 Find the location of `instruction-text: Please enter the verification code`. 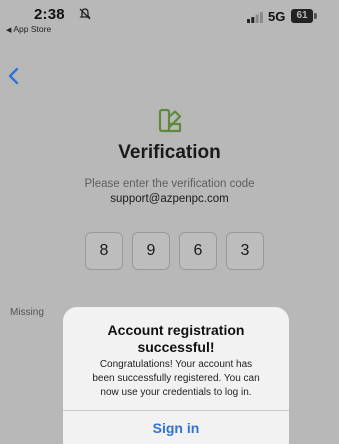

instruction-text: Please enter the verification code is located at coordinates (169, 184).